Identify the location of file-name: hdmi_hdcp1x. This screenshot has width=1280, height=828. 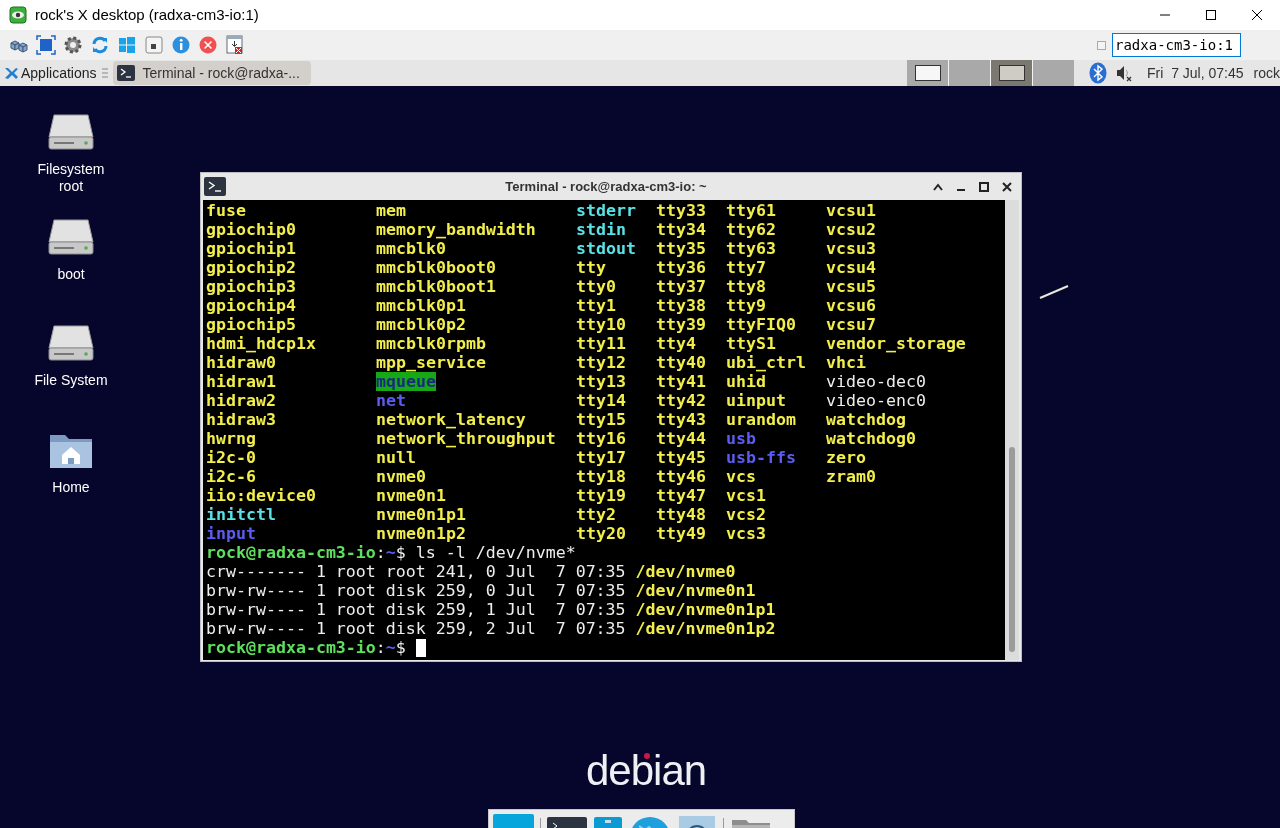
(261, 343).